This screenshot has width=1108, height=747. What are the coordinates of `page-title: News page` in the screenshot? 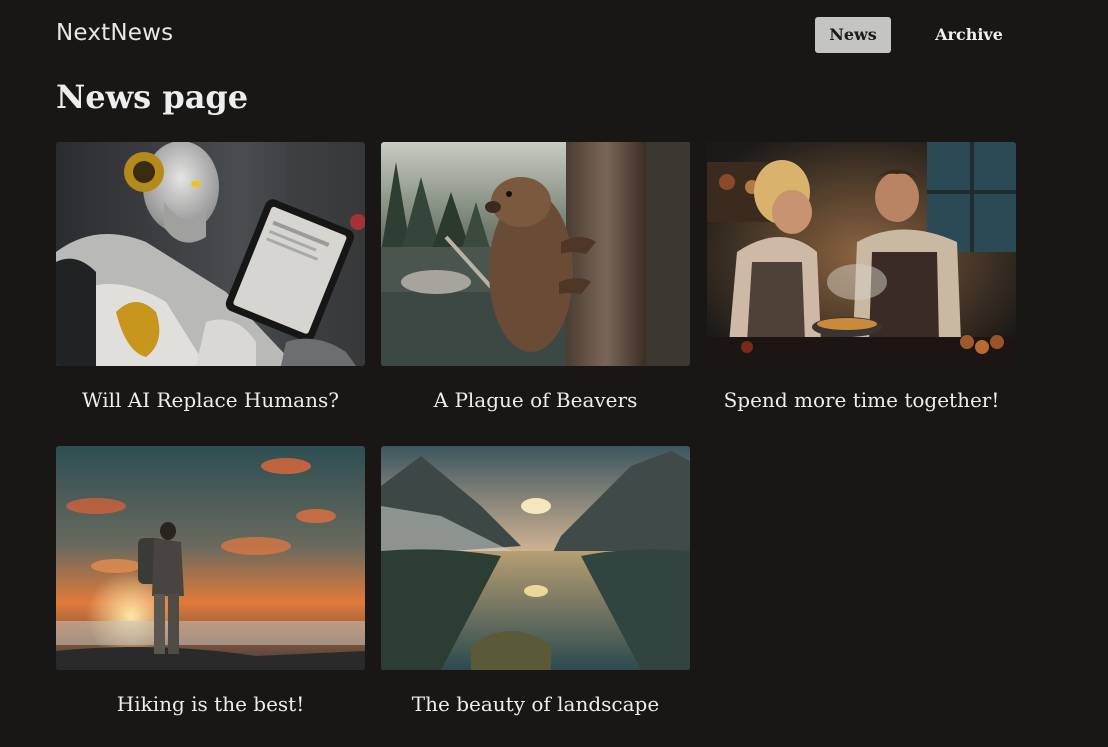 It's located at (152, 97).